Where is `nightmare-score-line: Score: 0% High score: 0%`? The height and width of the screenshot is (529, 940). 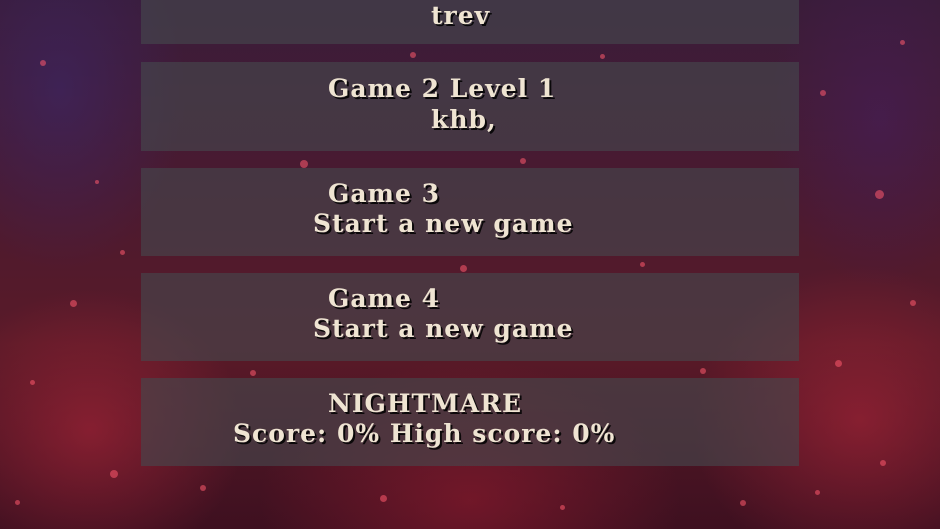
nightmare-score-line: Score: 0% High score: 0% is located at coordinates (424, 433).